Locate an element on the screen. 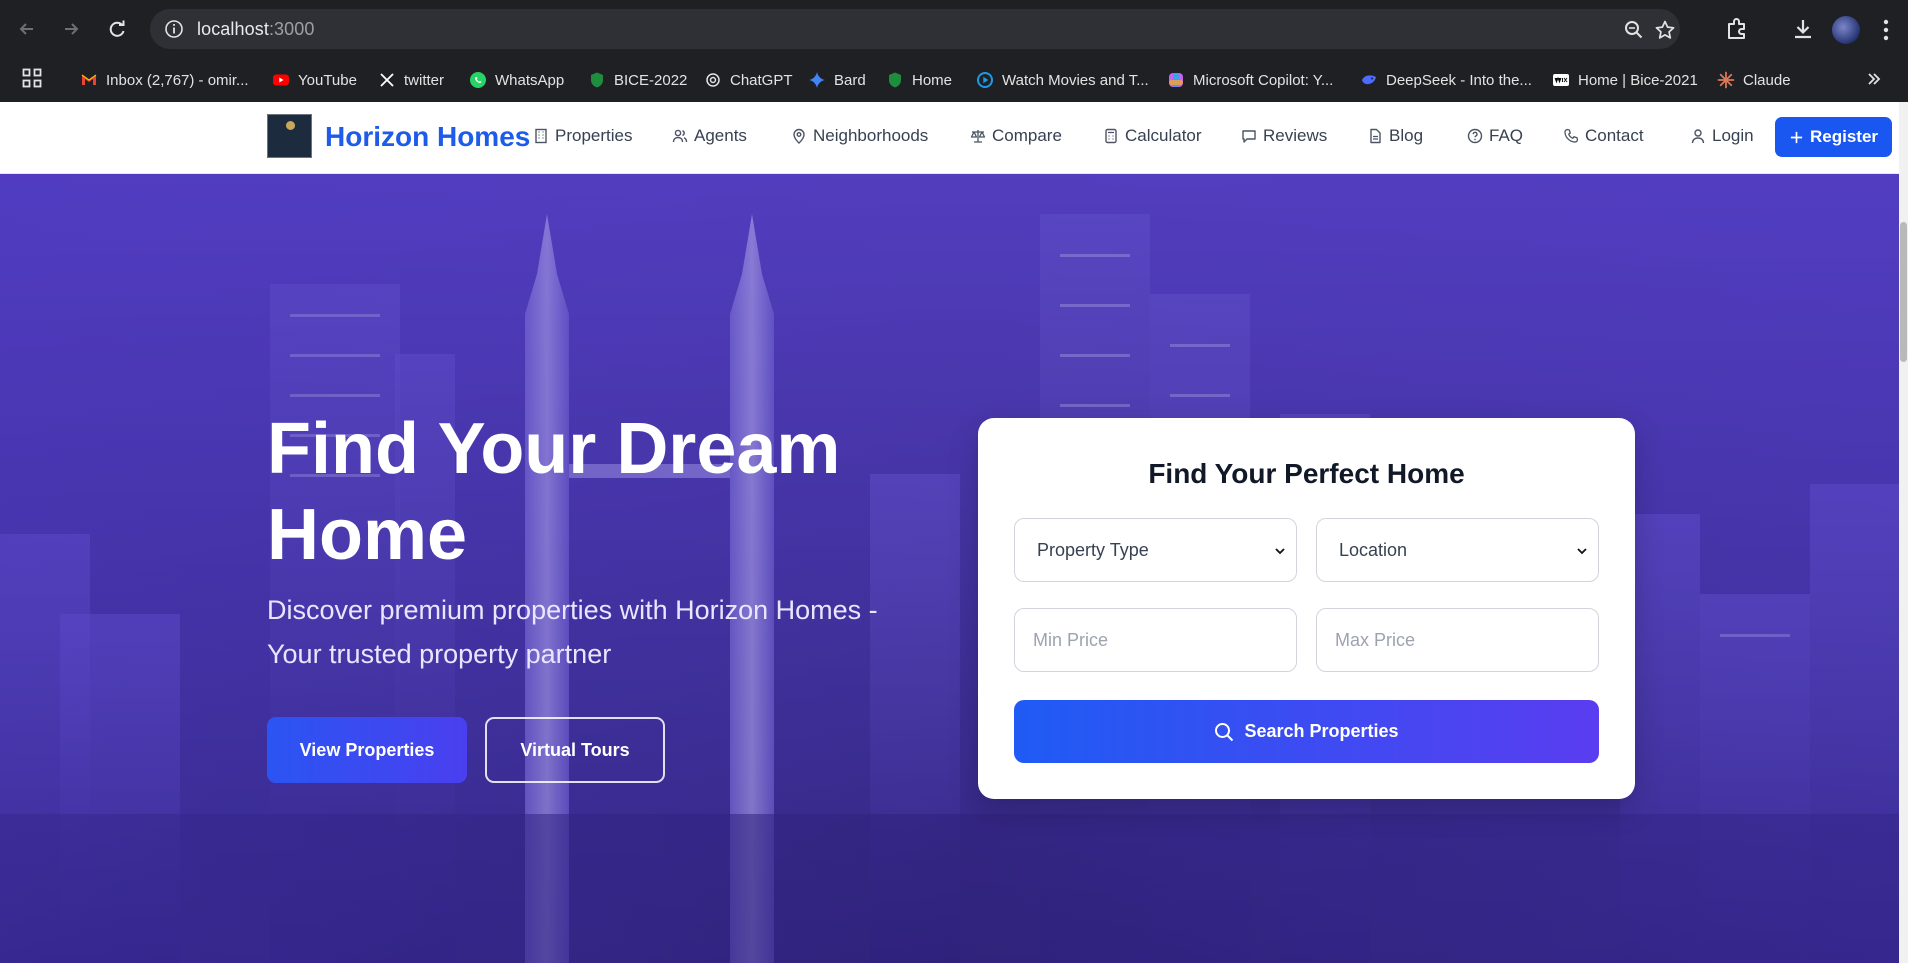 This screenshot has height=963, width=1908. reload-icon is located at coordinates (117, 28).